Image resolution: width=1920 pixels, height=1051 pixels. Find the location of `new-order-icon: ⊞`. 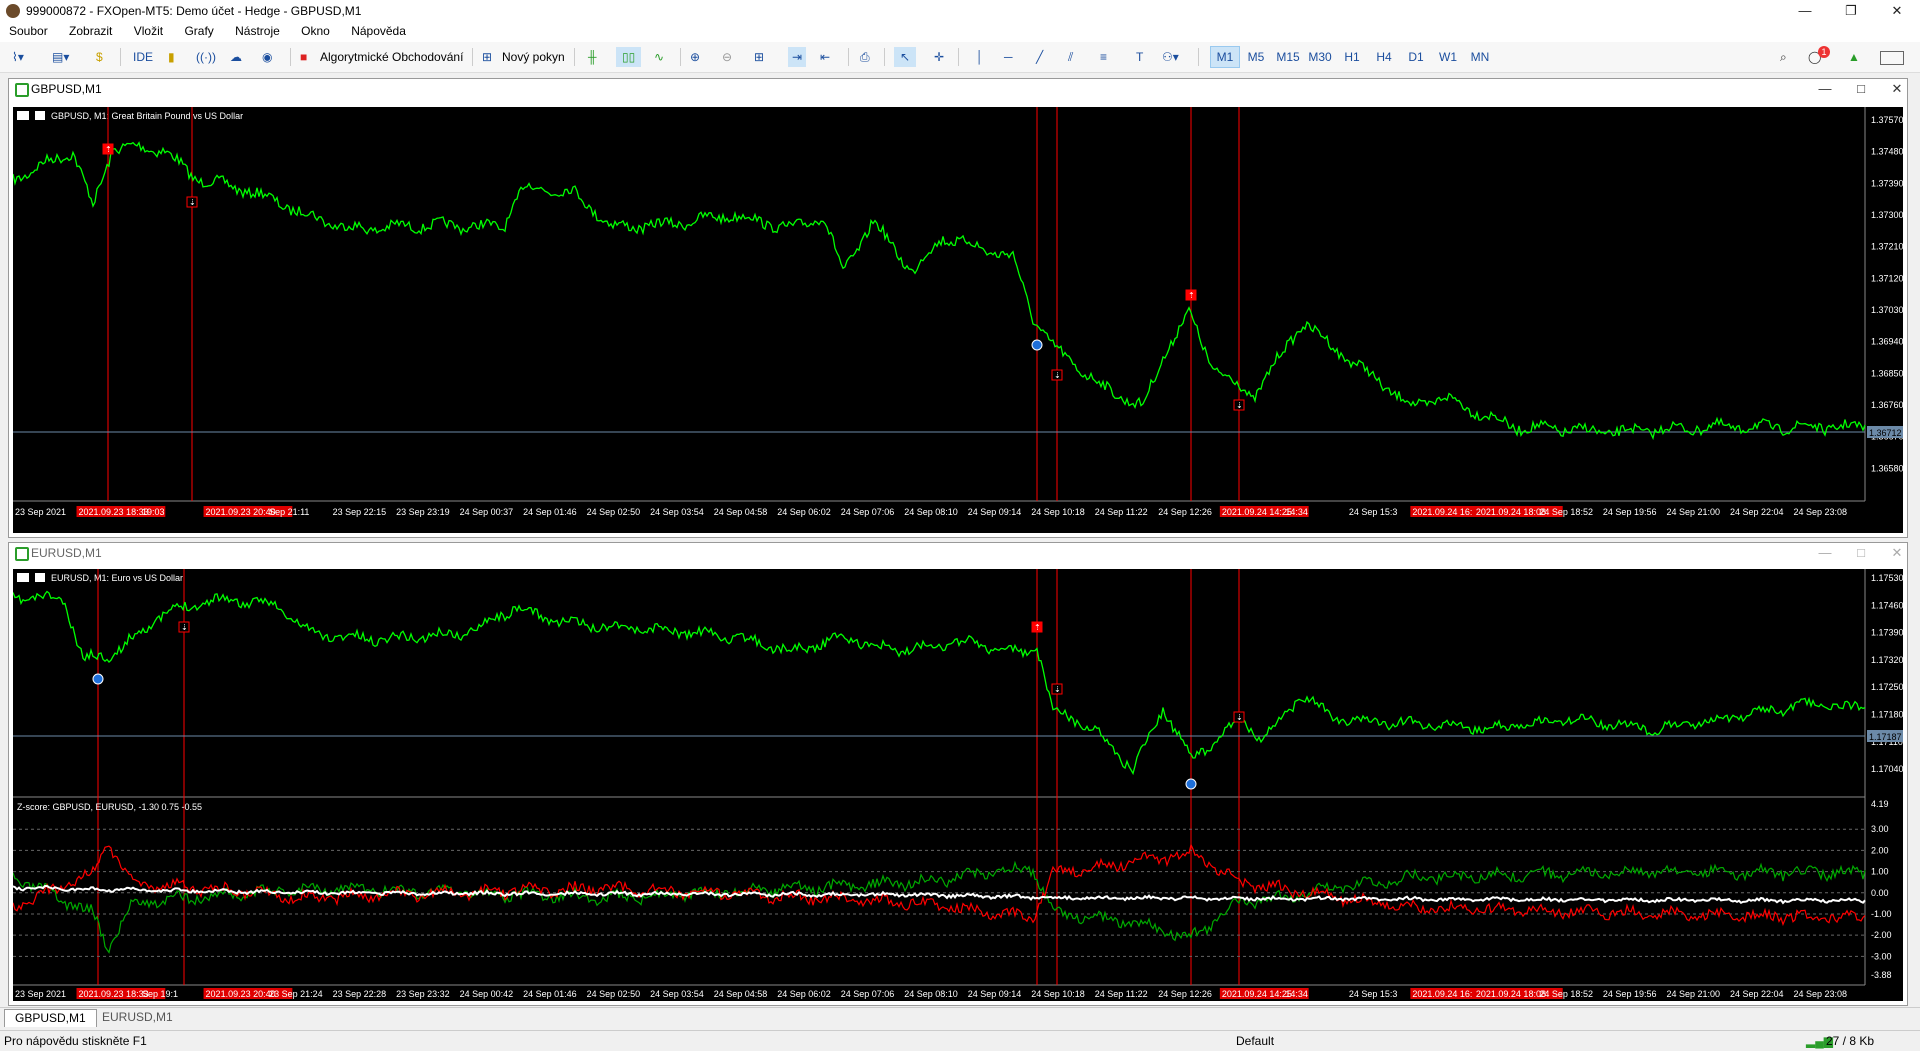

new-order-icon: ⊞ is located at coordinates (487, 57).